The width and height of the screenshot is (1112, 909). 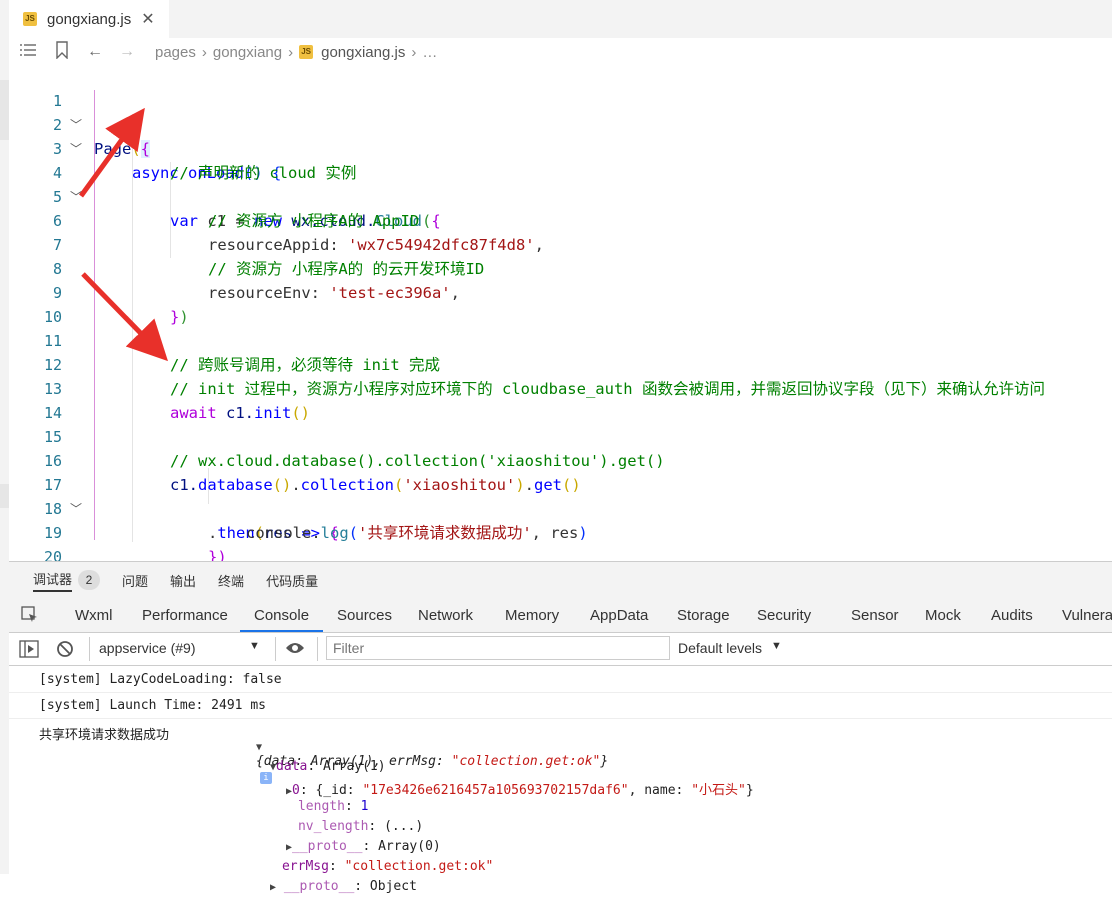 I want to click on console-tree-row: ▶ __proto__: Object, so click(x=320, y=886).